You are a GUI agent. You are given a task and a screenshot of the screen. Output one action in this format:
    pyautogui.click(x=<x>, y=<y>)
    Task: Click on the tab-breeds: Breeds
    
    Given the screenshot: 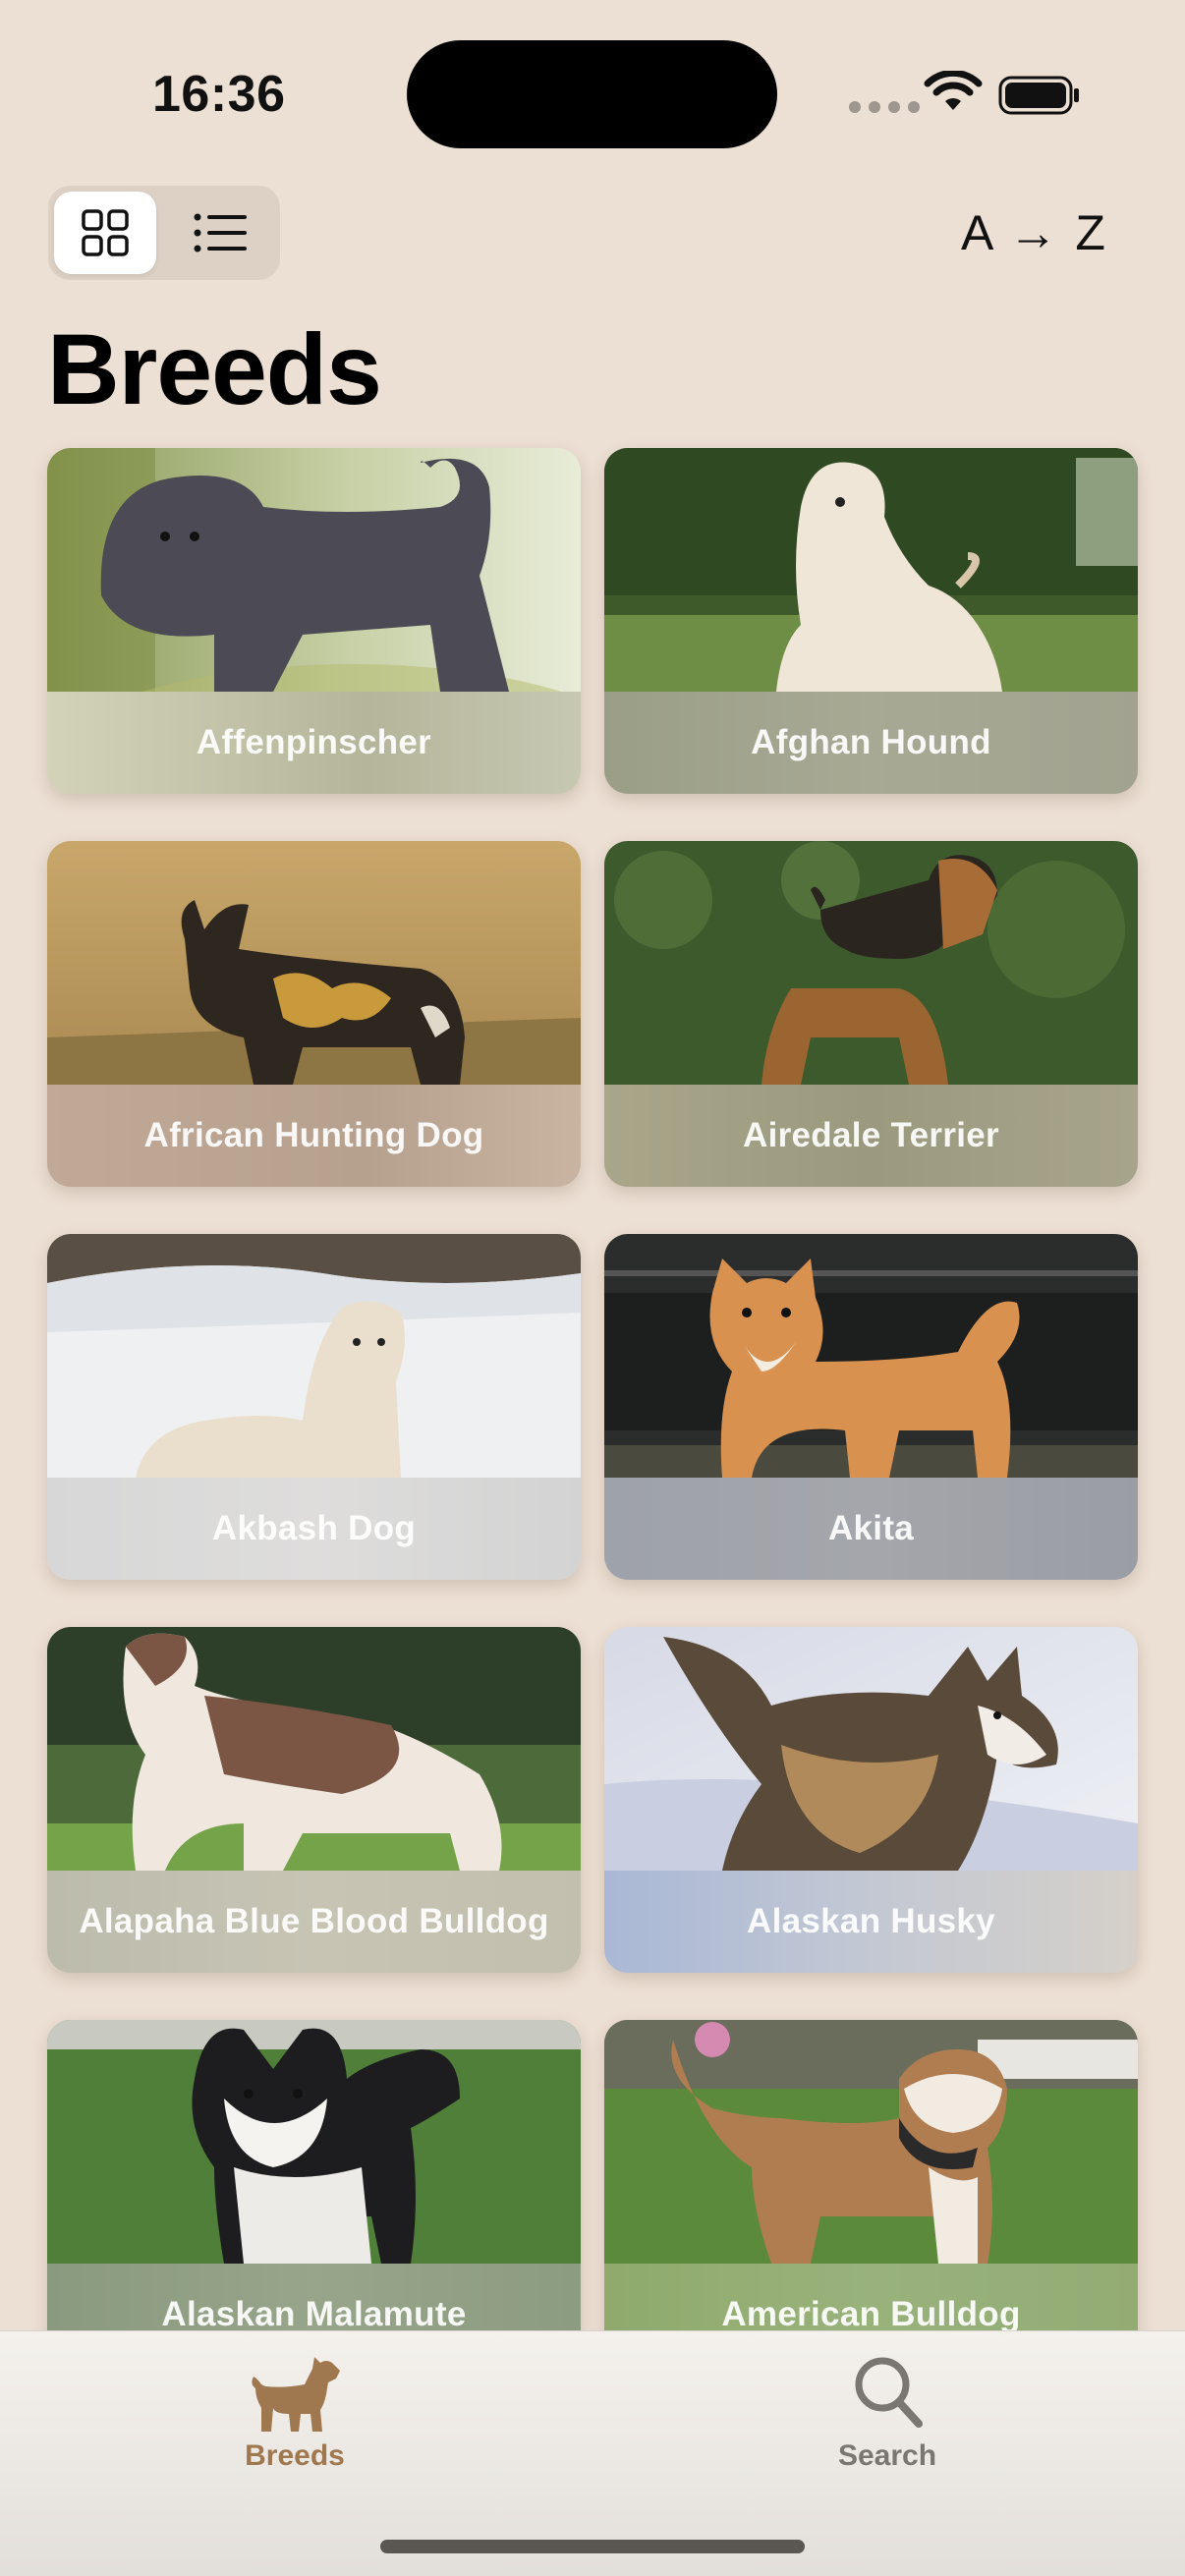 What is the action you would take?
    pyautogui.click(x=295, y=2418)
    